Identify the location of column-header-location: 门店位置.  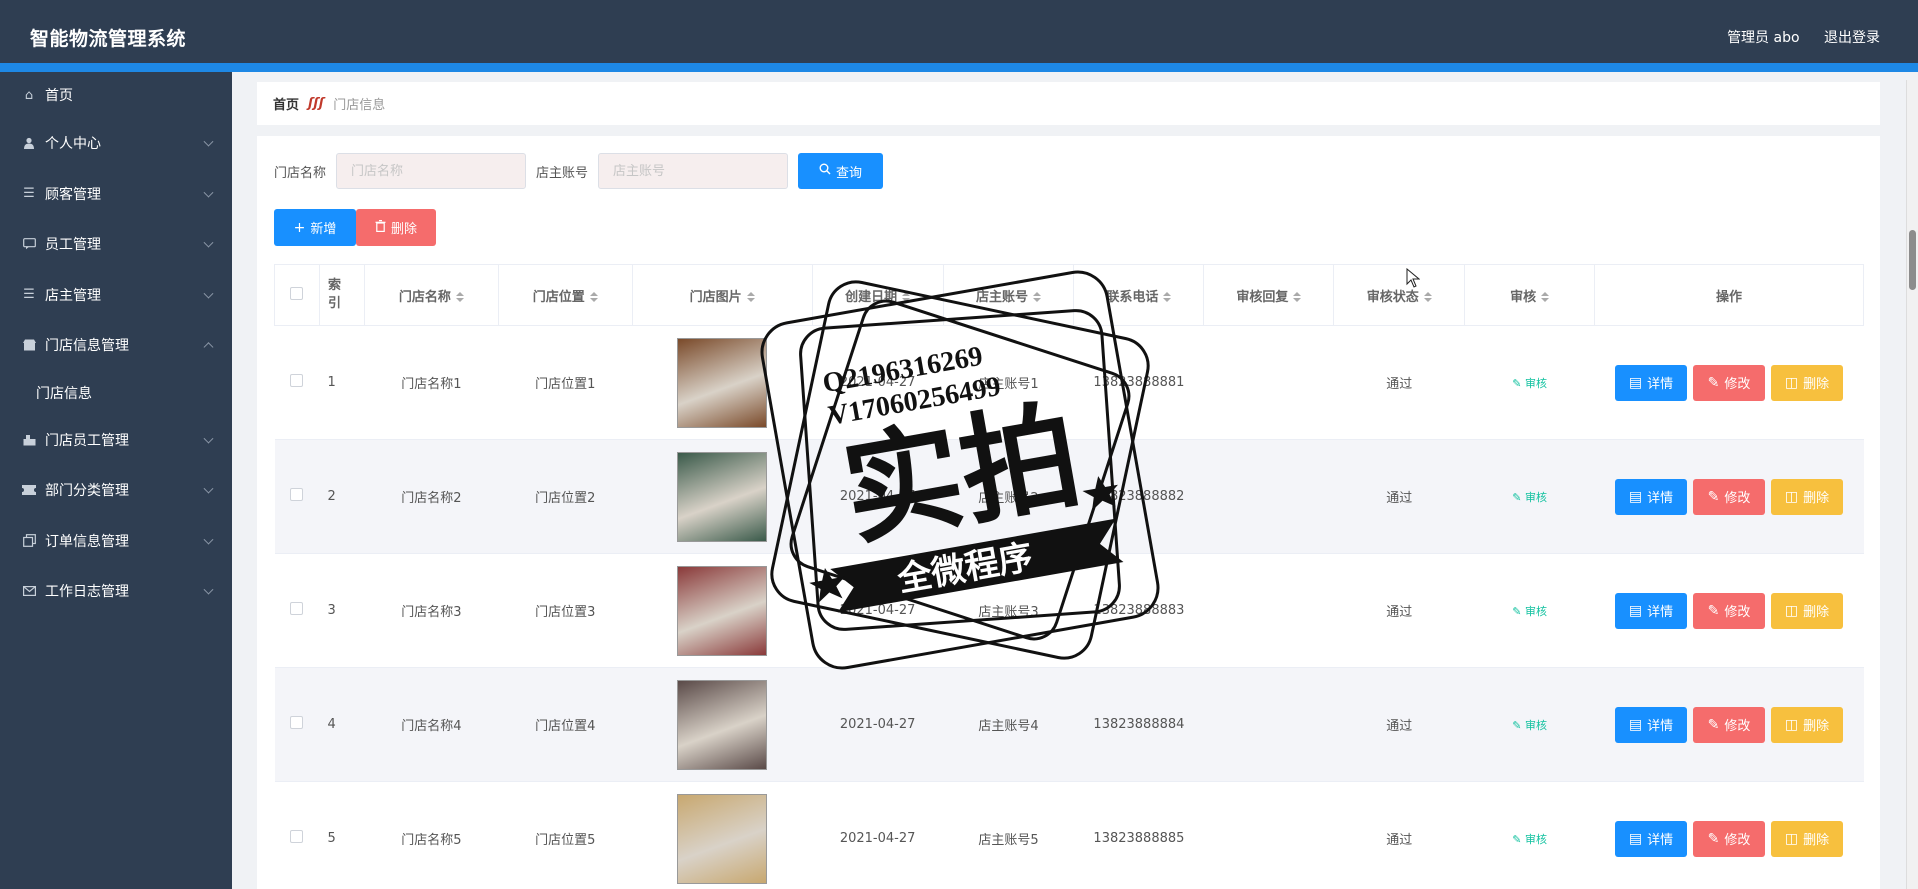
(565, 295).